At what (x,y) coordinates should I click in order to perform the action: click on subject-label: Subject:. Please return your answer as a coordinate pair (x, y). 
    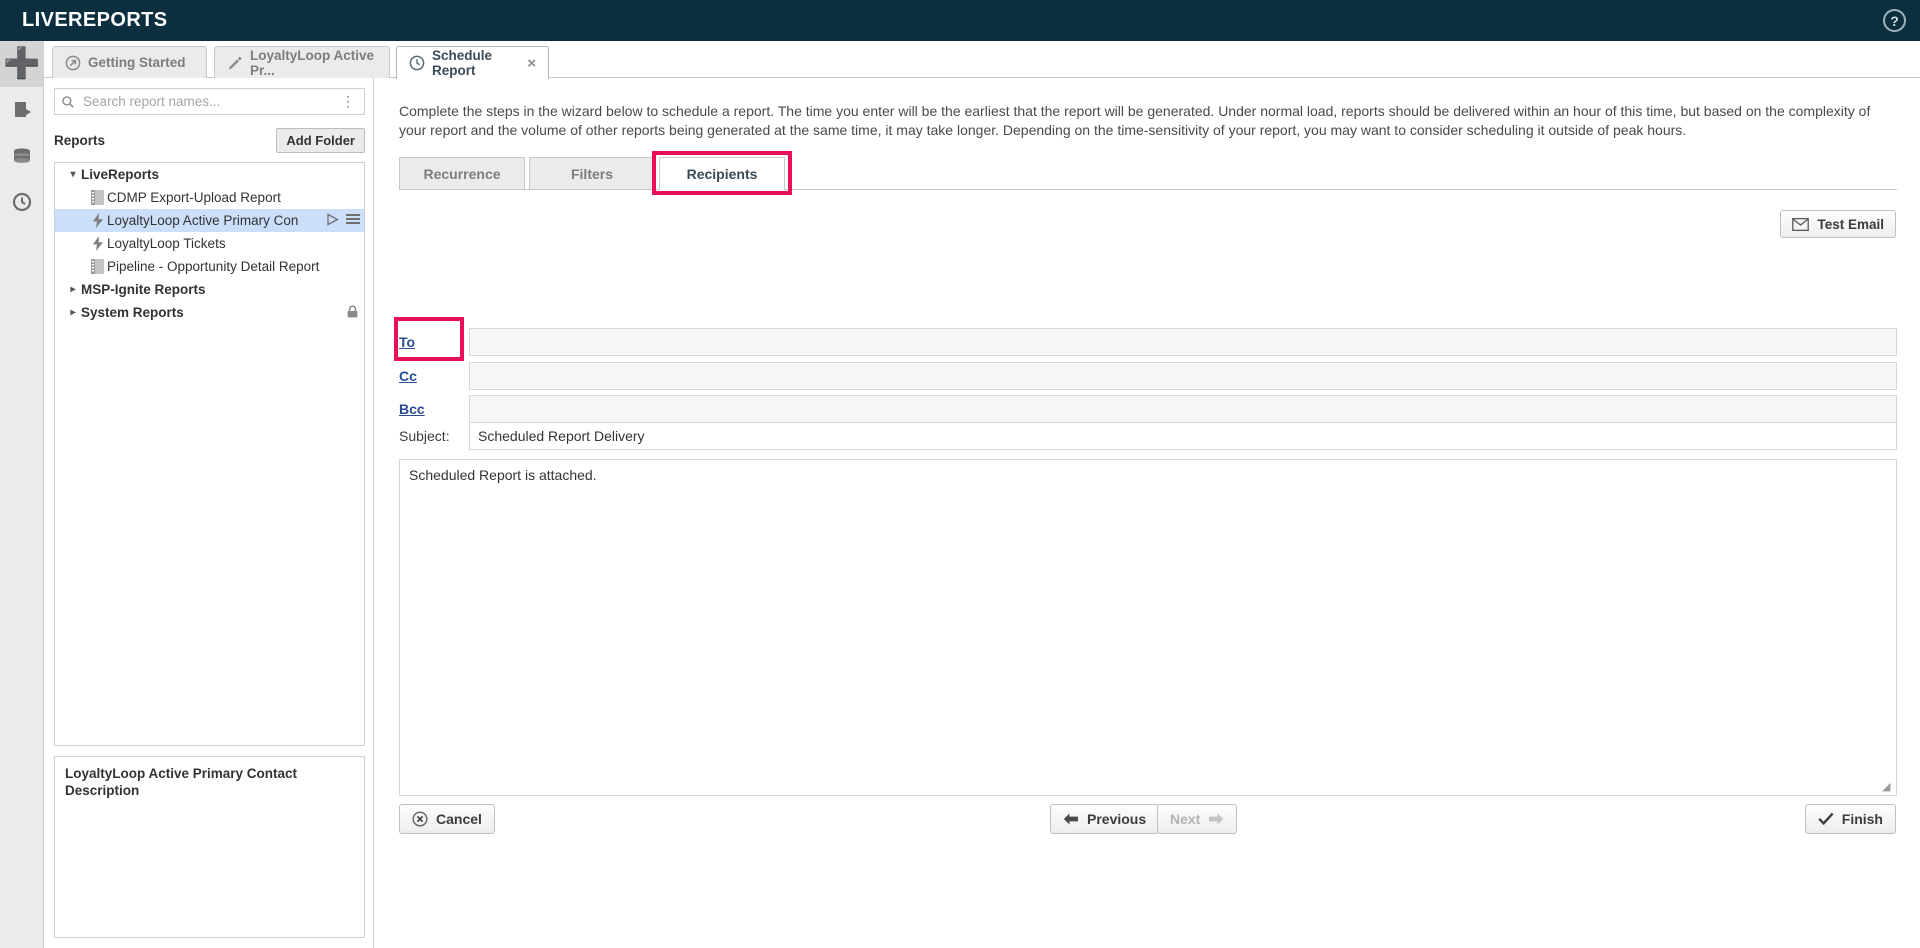
    Looking at the image, I should click on (424, 436).